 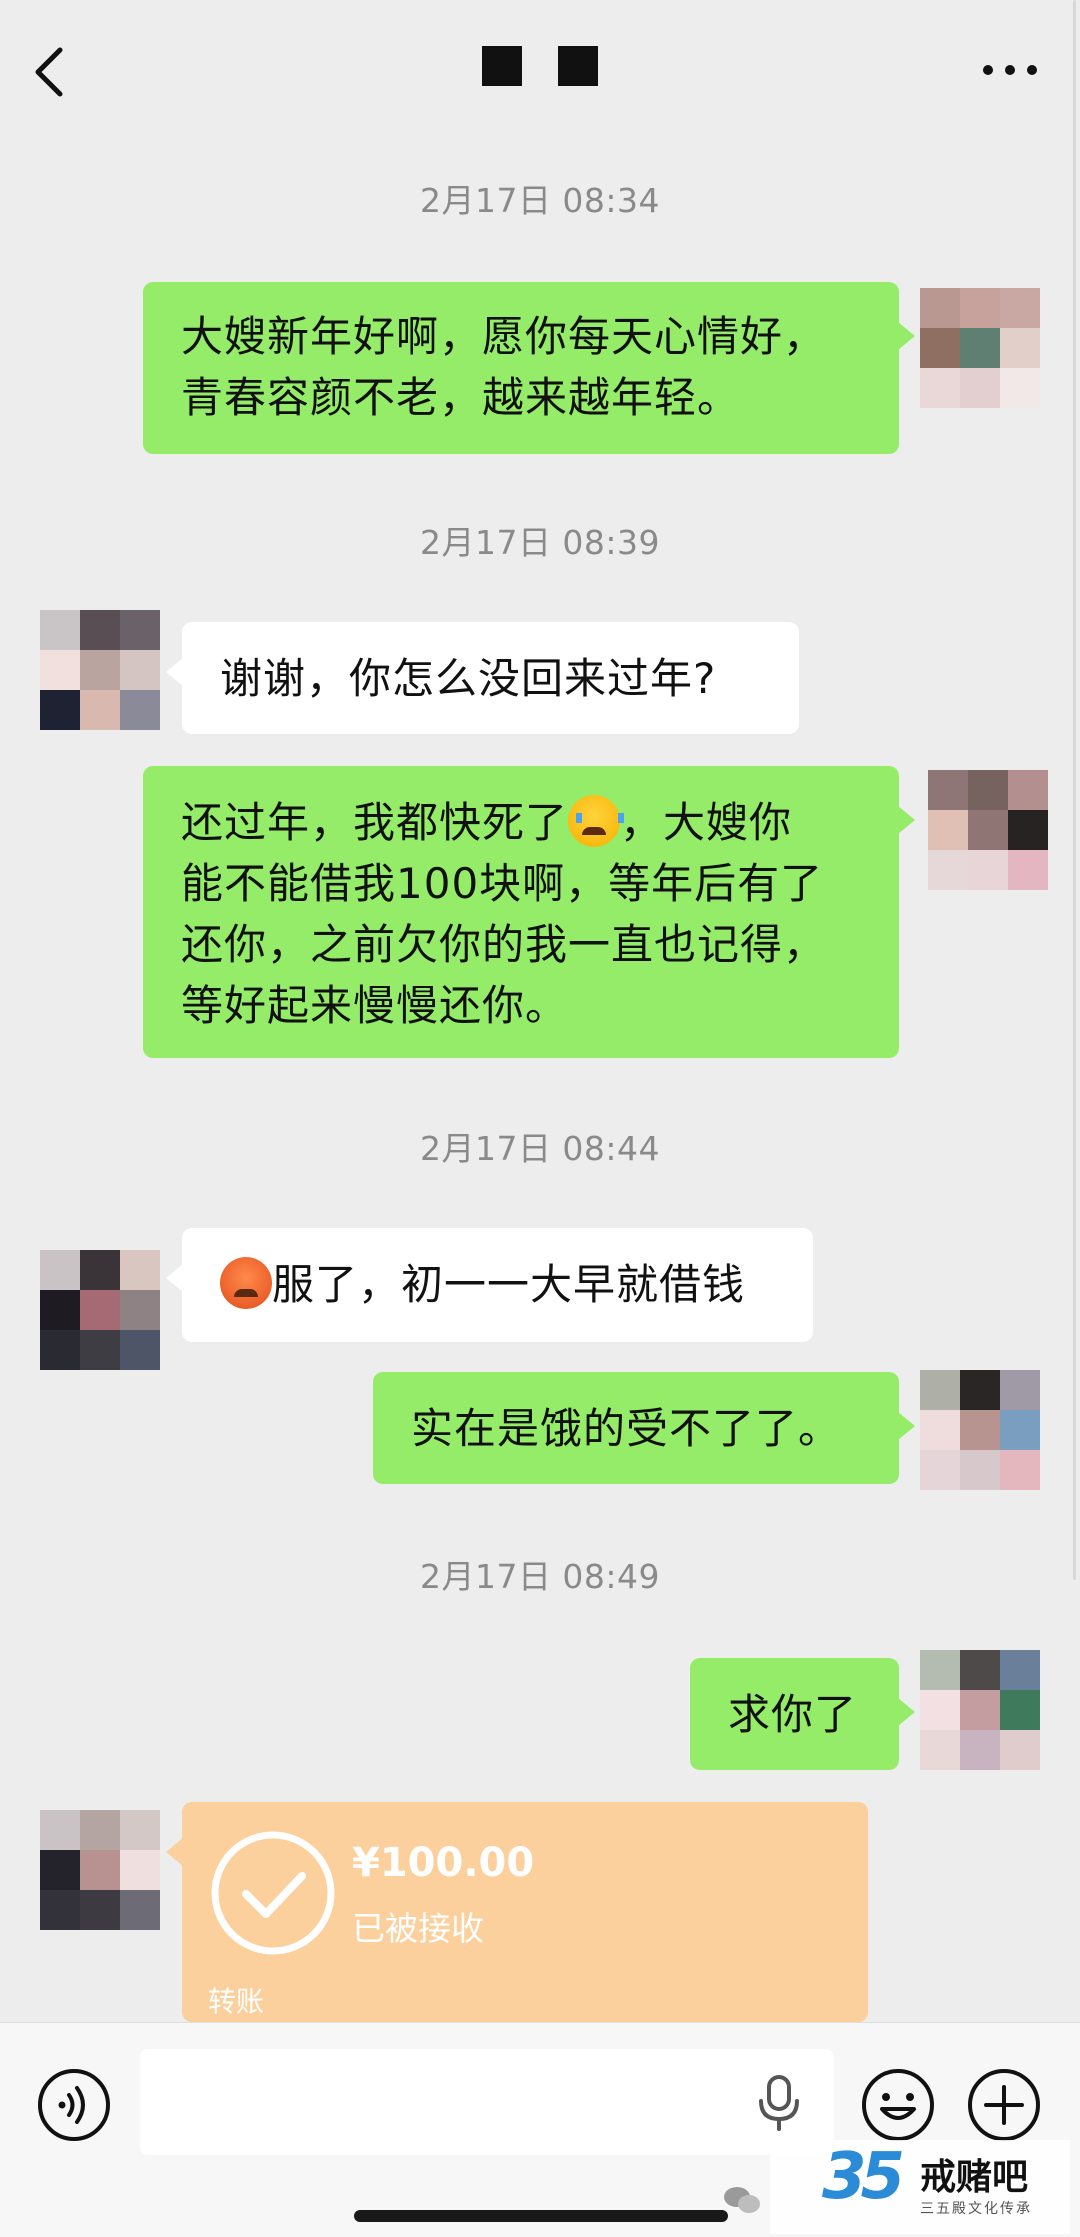 I want to click on chat-title: ■ ■, so click(x=540, y=68).